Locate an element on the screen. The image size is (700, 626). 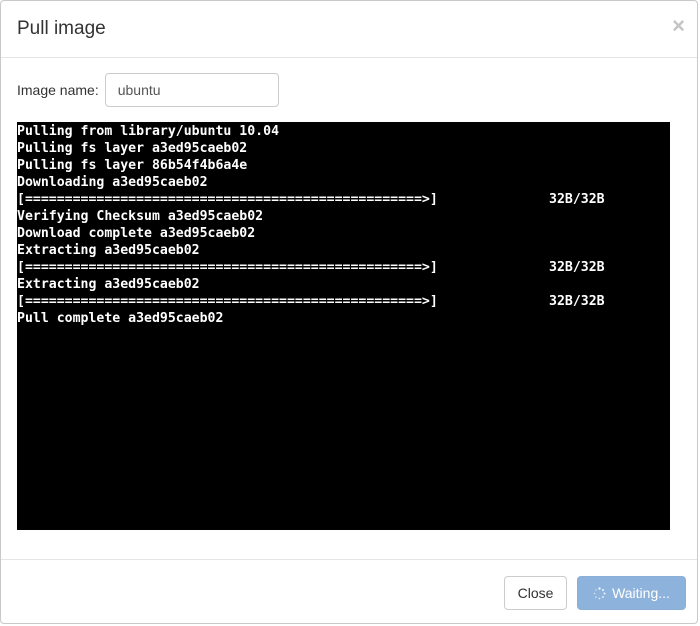
image-name-label: Image name: is located at coordinates (58, 90).